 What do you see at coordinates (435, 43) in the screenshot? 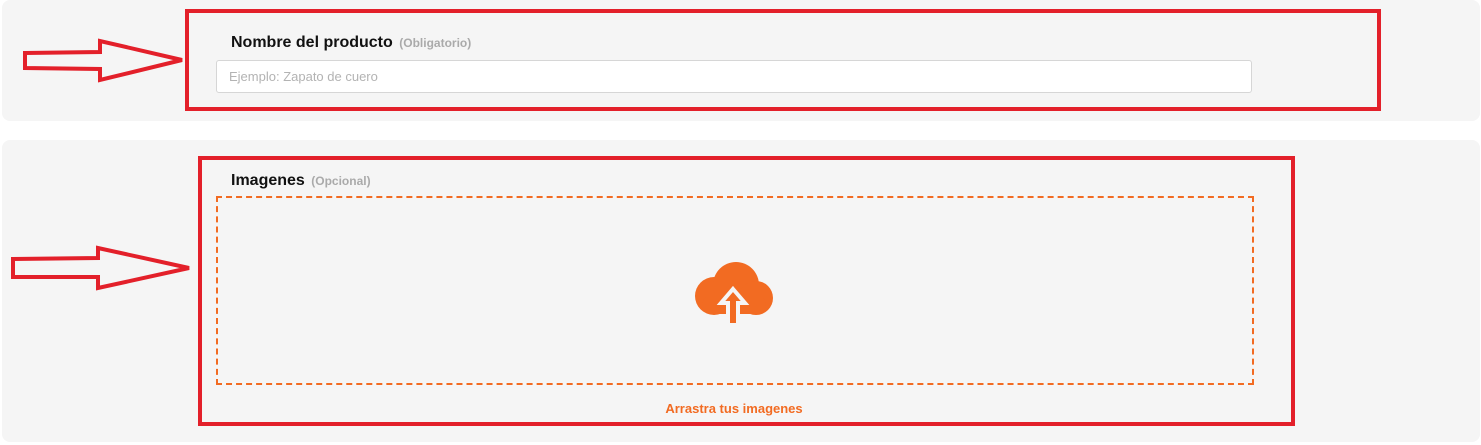
I see `required-hint: (Obligatorio)` at bounding box center [435, 43].